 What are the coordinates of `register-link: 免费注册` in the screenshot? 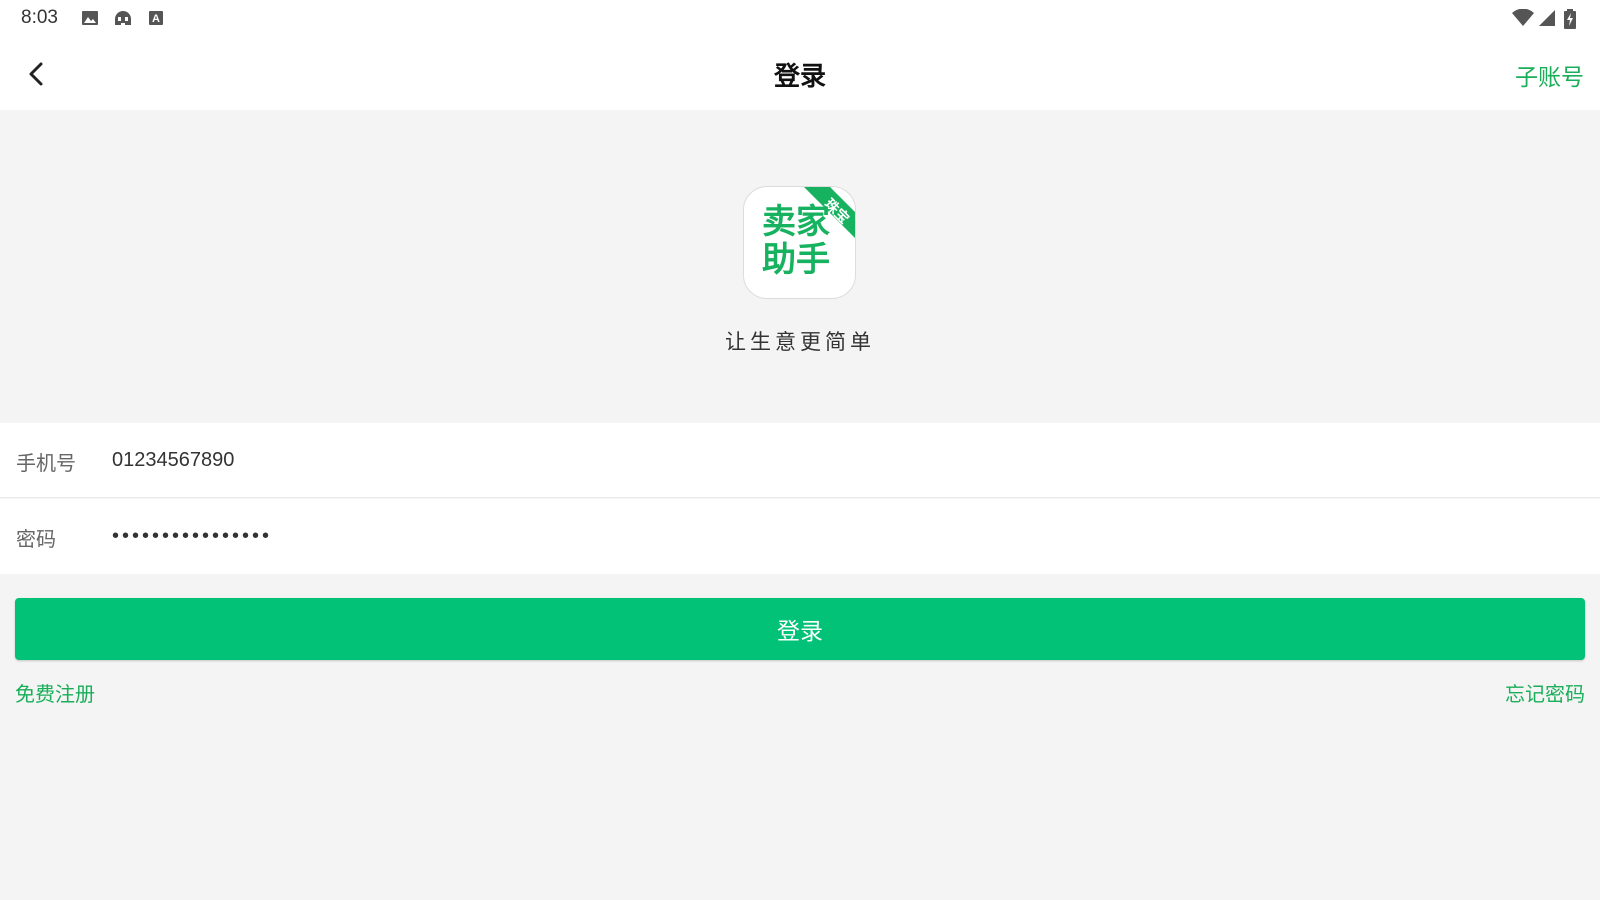 It's located at (55, 692).